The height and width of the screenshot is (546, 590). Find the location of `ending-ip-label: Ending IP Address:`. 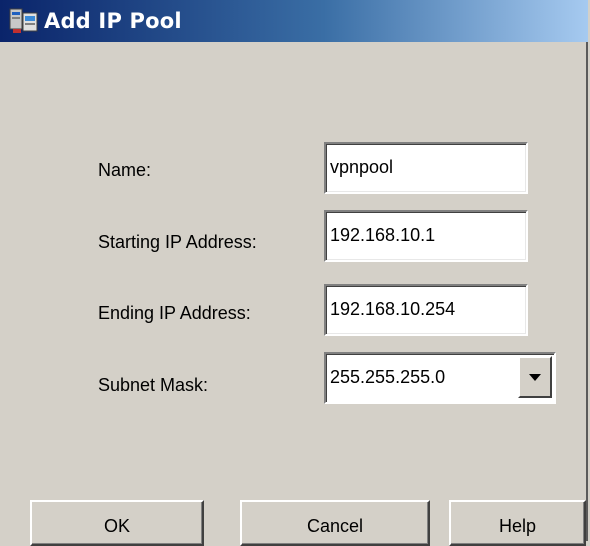

ending-ip-label: Ending IP Address: is located at coordinates (174, 313).